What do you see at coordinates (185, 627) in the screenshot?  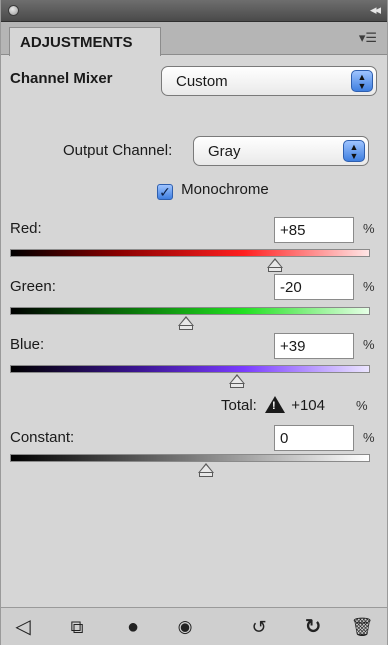 I see `eye-icon: ◉` at bounding box center [185, 627].